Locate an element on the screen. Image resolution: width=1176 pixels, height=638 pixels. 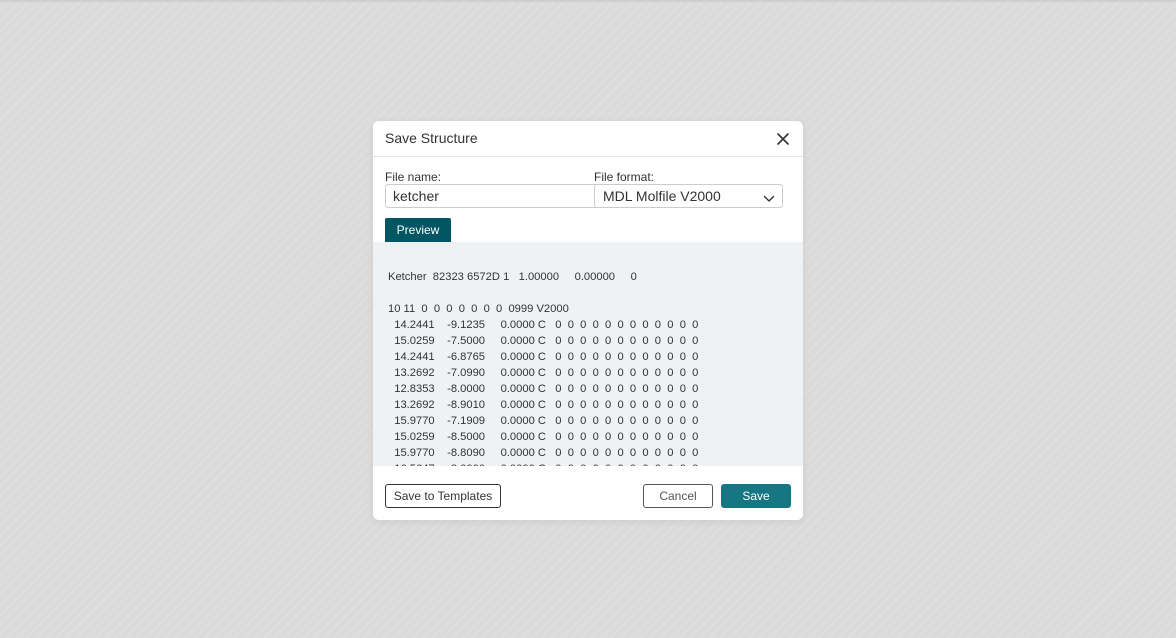
save-to-templates-button: Save to Templates is located at coordinates (443, 496).